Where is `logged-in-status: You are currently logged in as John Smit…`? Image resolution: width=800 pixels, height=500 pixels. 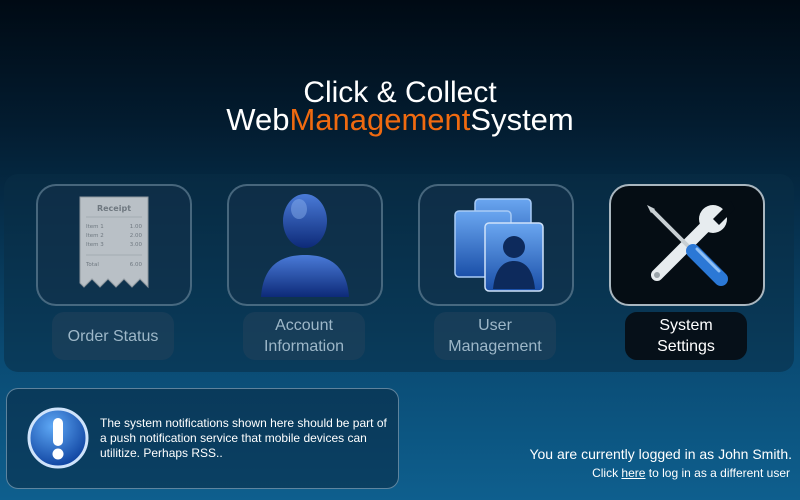 logged-in-status: You are currently logged in as John Smit… is located at coordinates (660, 454).